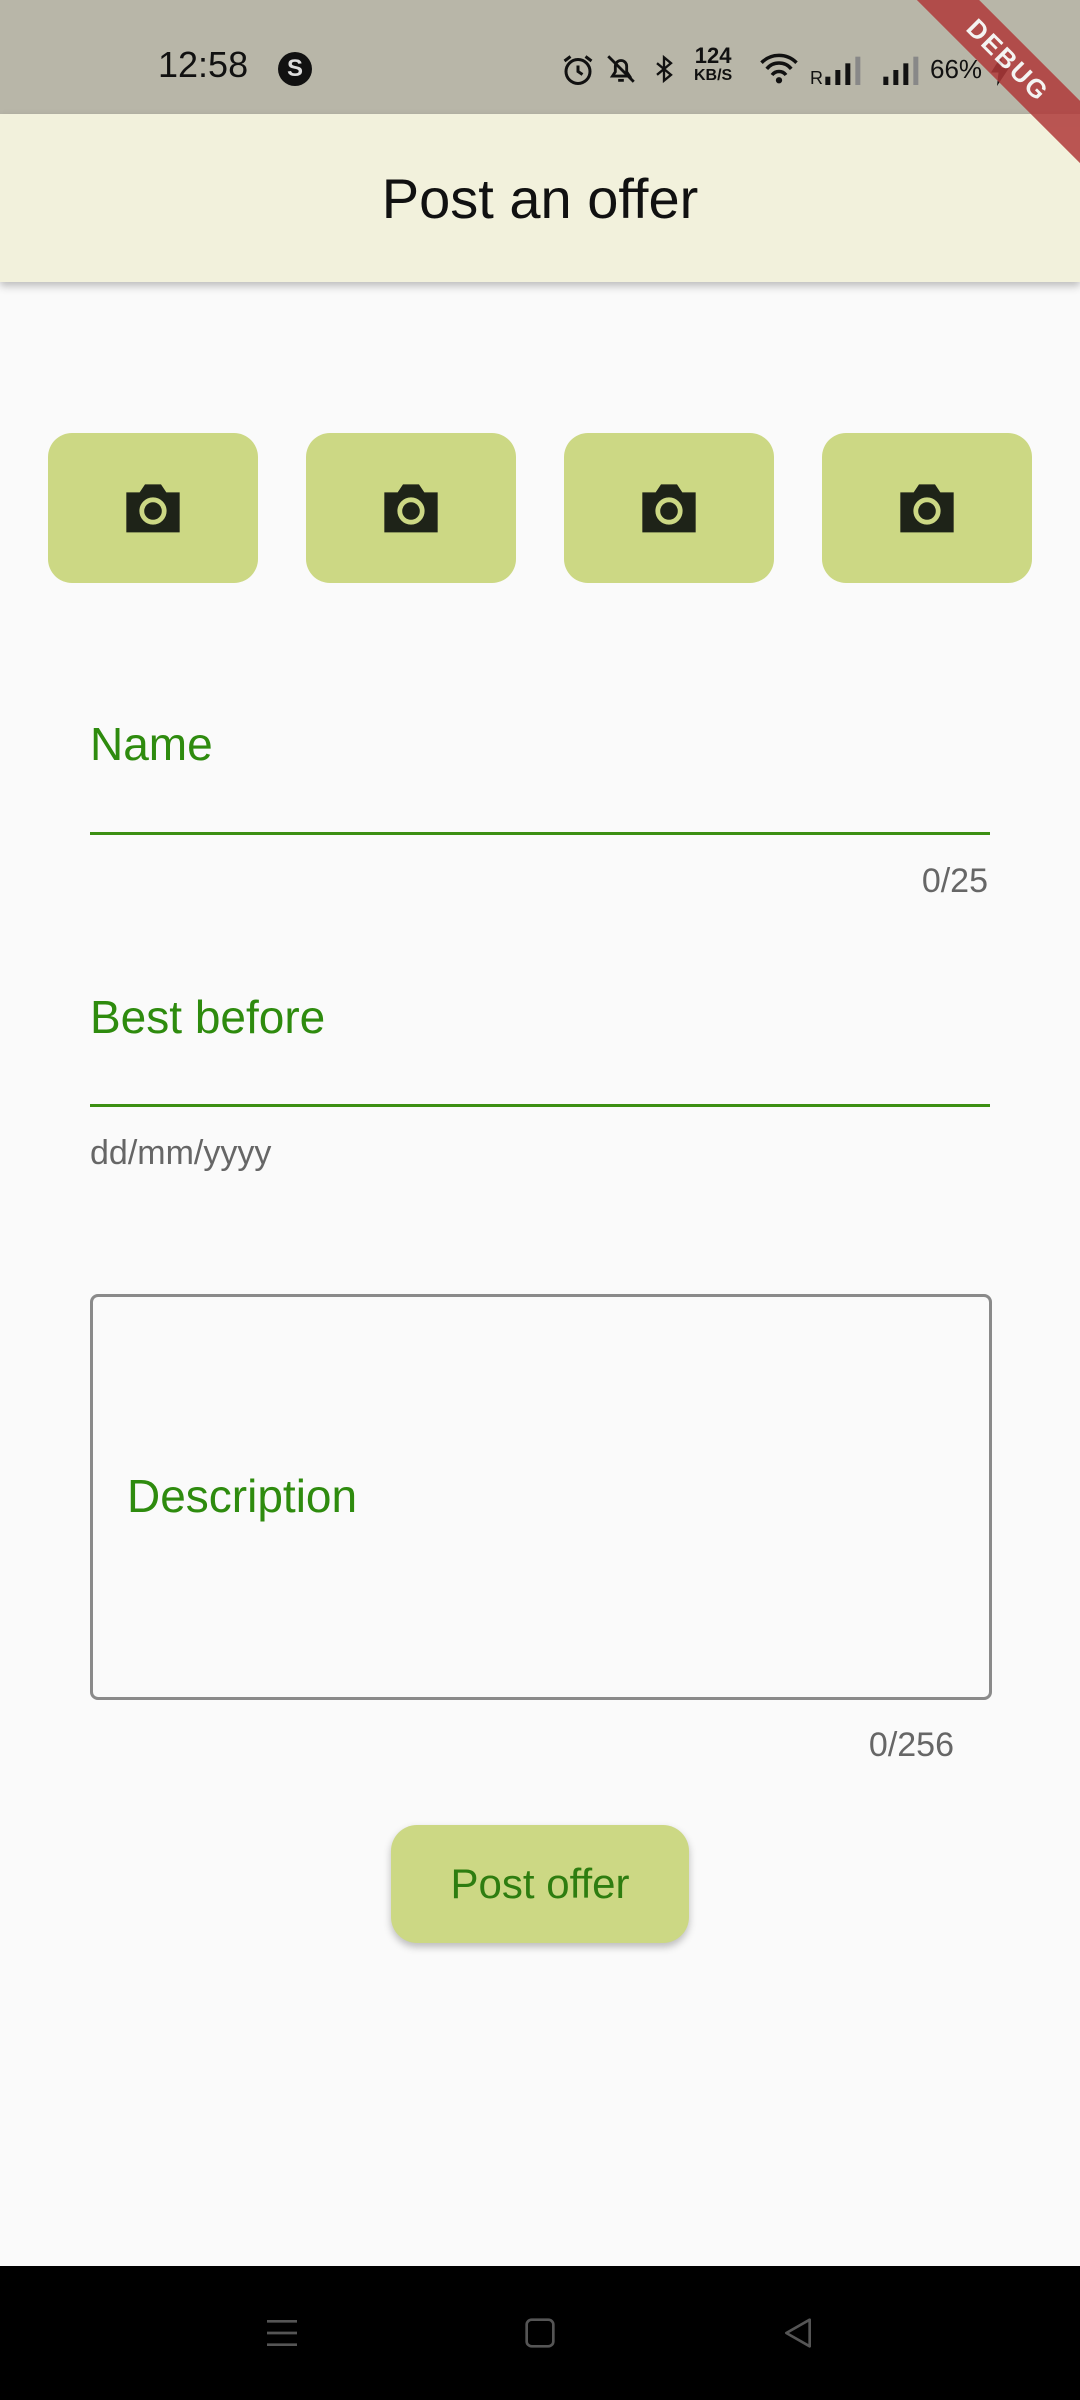 The width and height of the screenshot is (1080, 2400). I want to click on name-field, so click(540, 770).